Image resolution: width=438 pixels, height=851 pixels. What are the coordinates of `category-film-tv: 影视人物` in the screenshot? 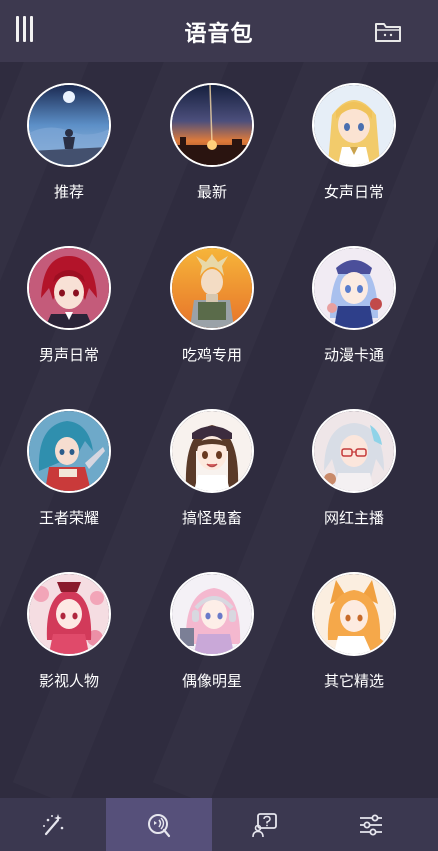 It's located at (71, 647).